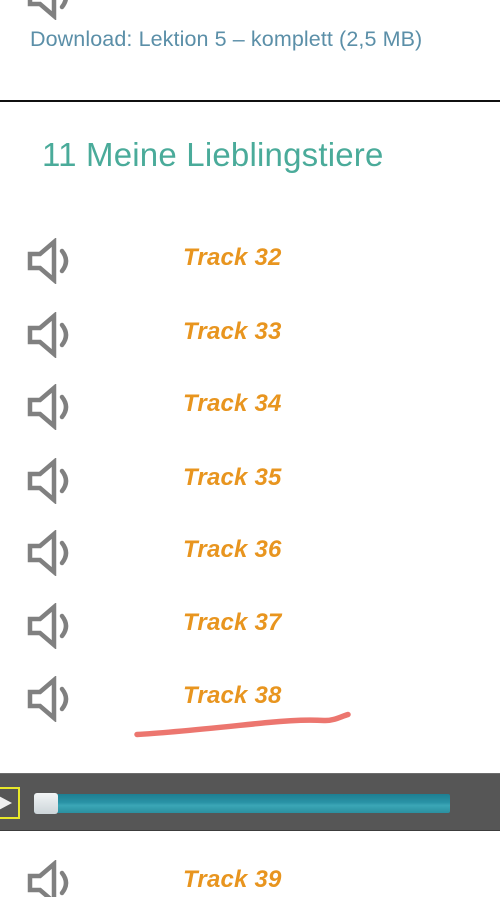 The height and width of the screenshot is (897, 500). I want to click on track-row: Track 38, so click(250, 704).